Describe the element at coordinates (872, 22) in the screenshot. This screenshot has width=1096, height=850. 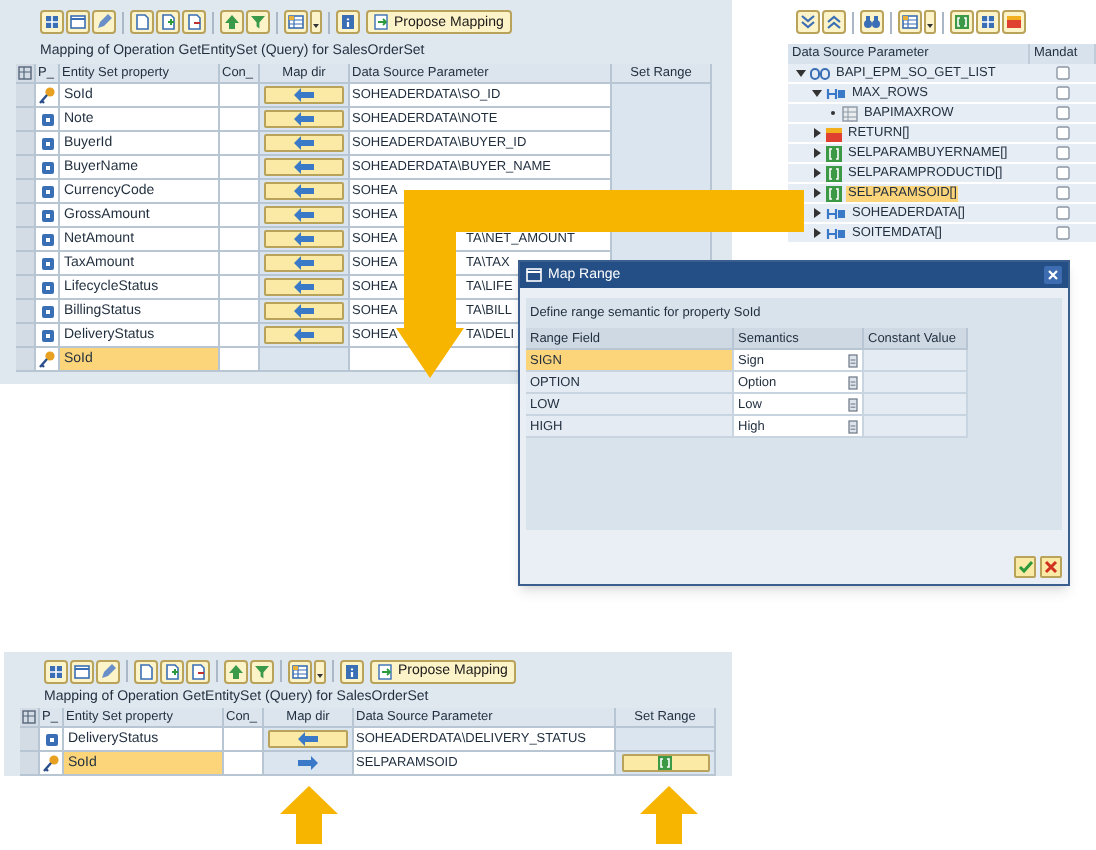
I see `binoculars-icon` at that location.